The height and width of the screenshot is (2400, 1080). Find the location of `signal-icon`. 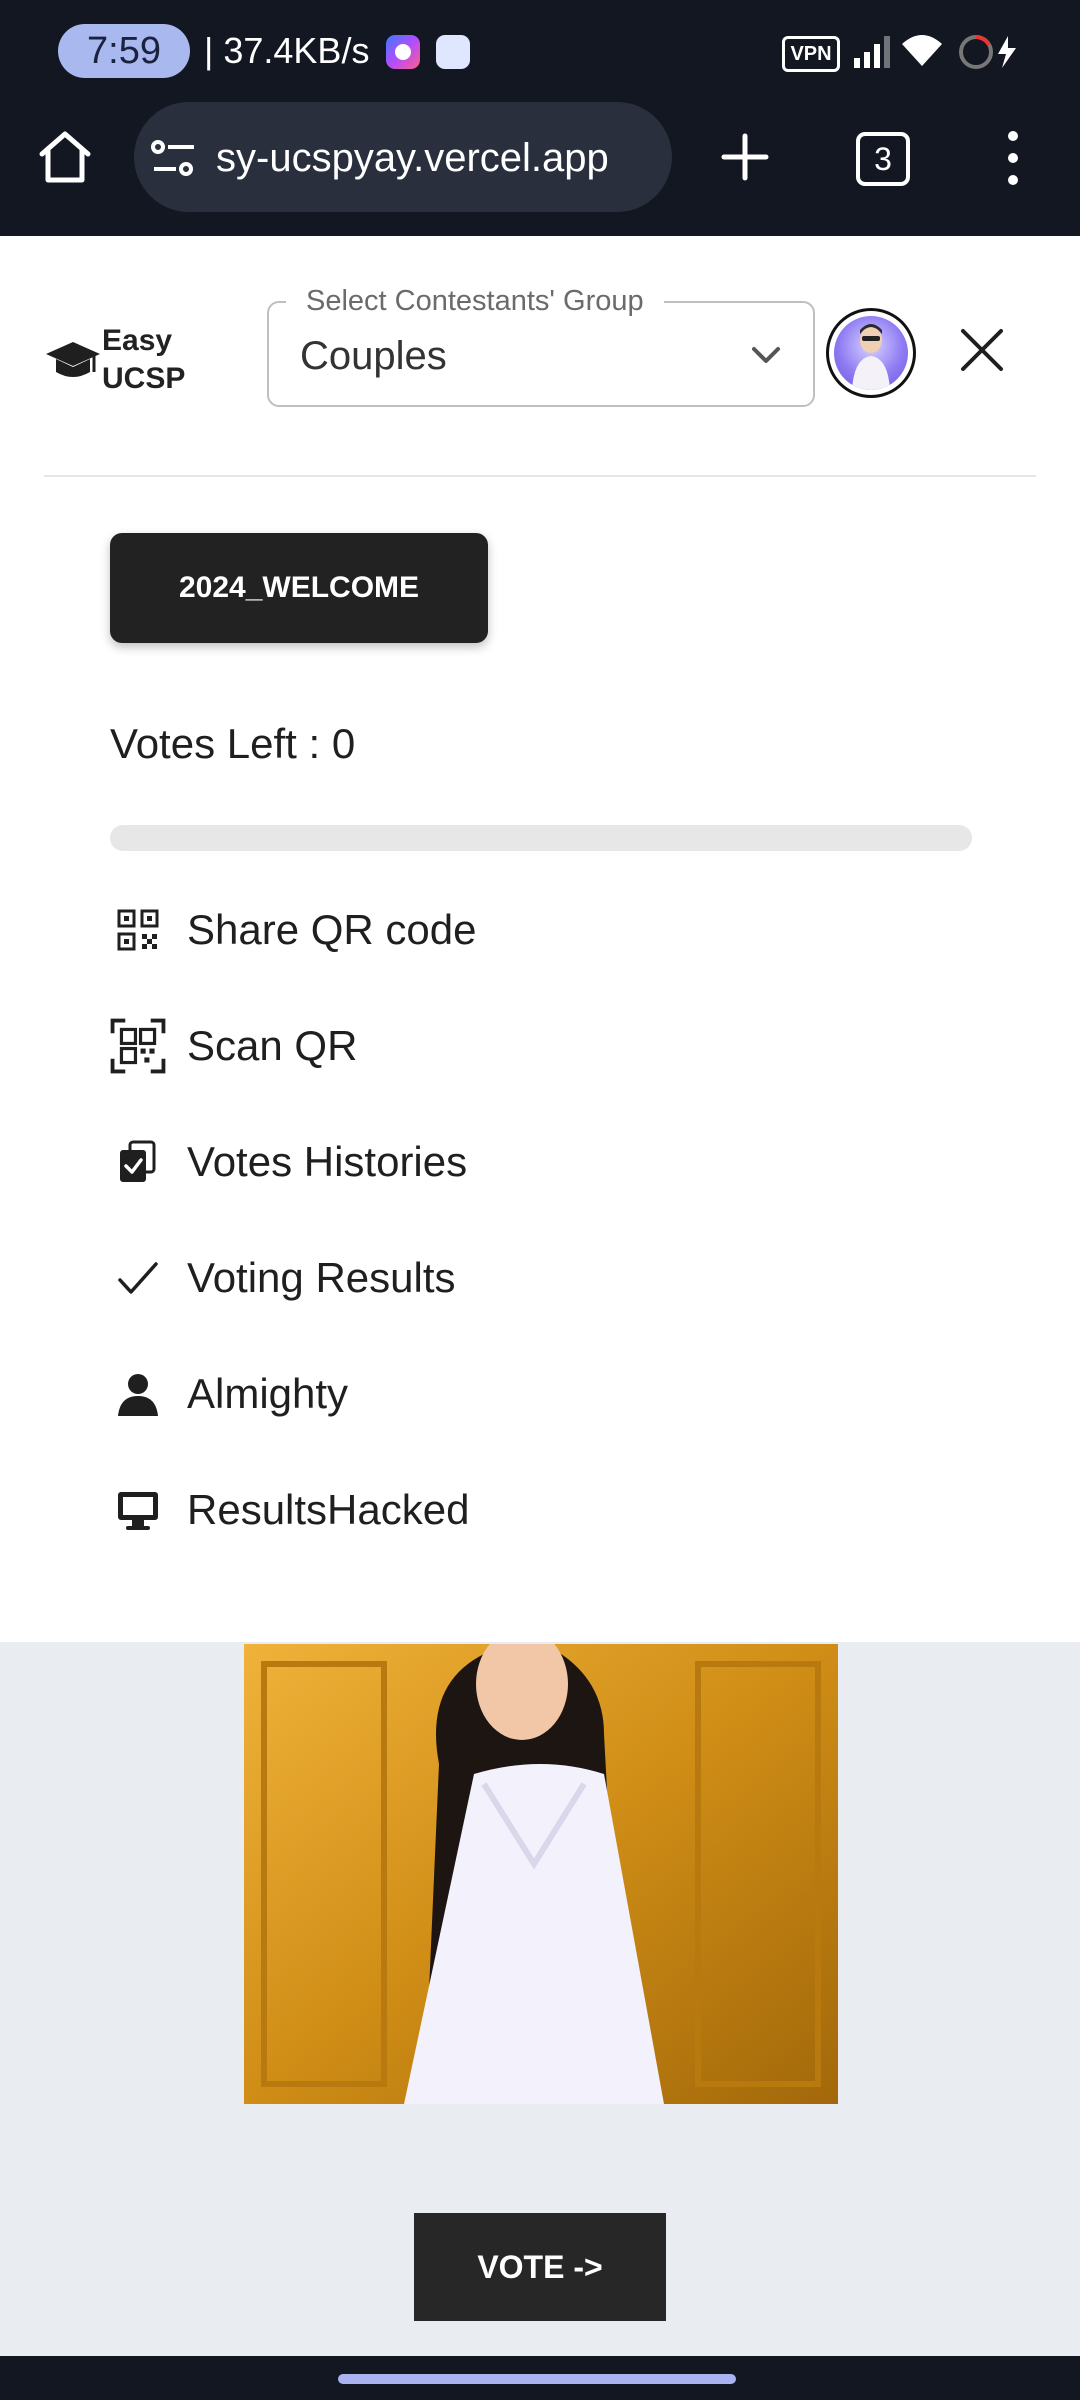

signal-icon is located at coordinates (872, 52).